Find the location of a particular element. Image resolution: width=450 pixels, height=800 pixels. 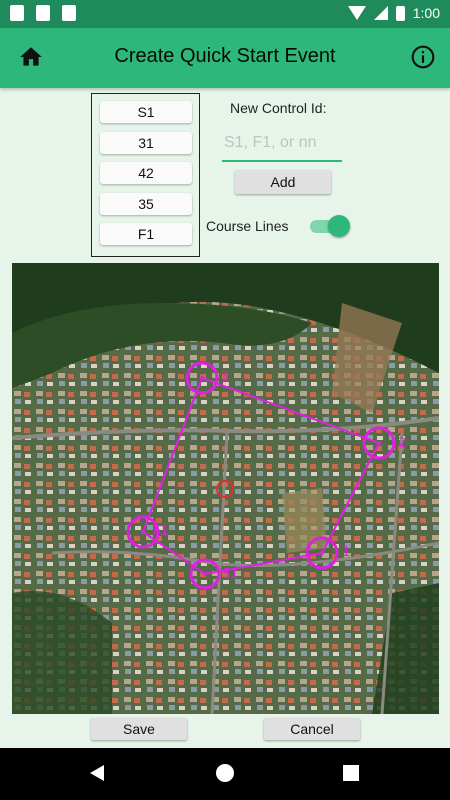

control-item-31: 31 is located at coordinates (146, 143).